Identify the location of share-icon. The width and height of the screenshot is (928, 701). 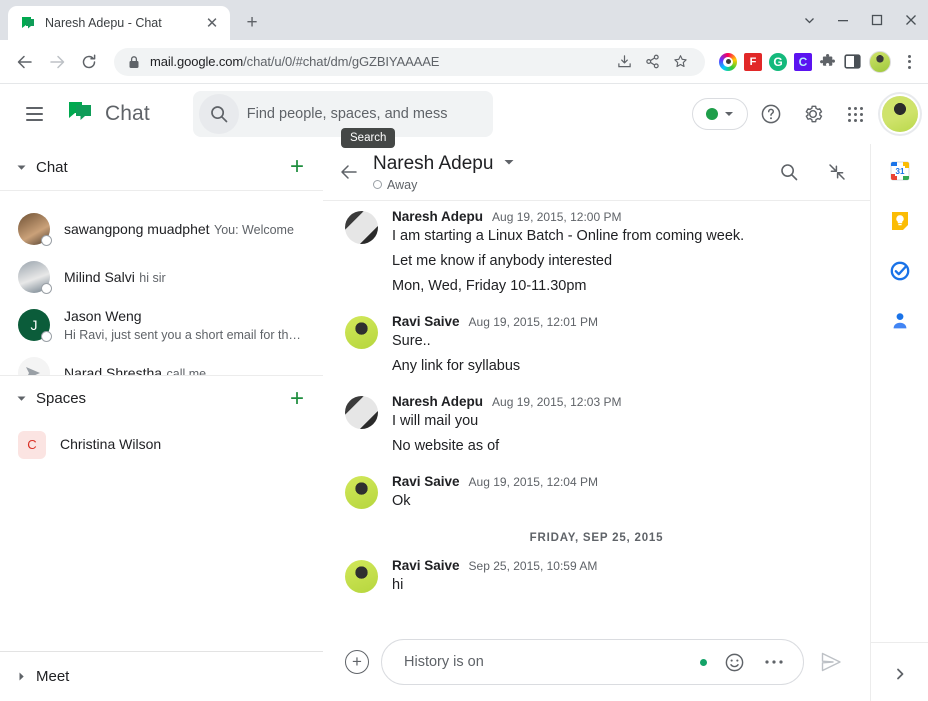
(652, 62).